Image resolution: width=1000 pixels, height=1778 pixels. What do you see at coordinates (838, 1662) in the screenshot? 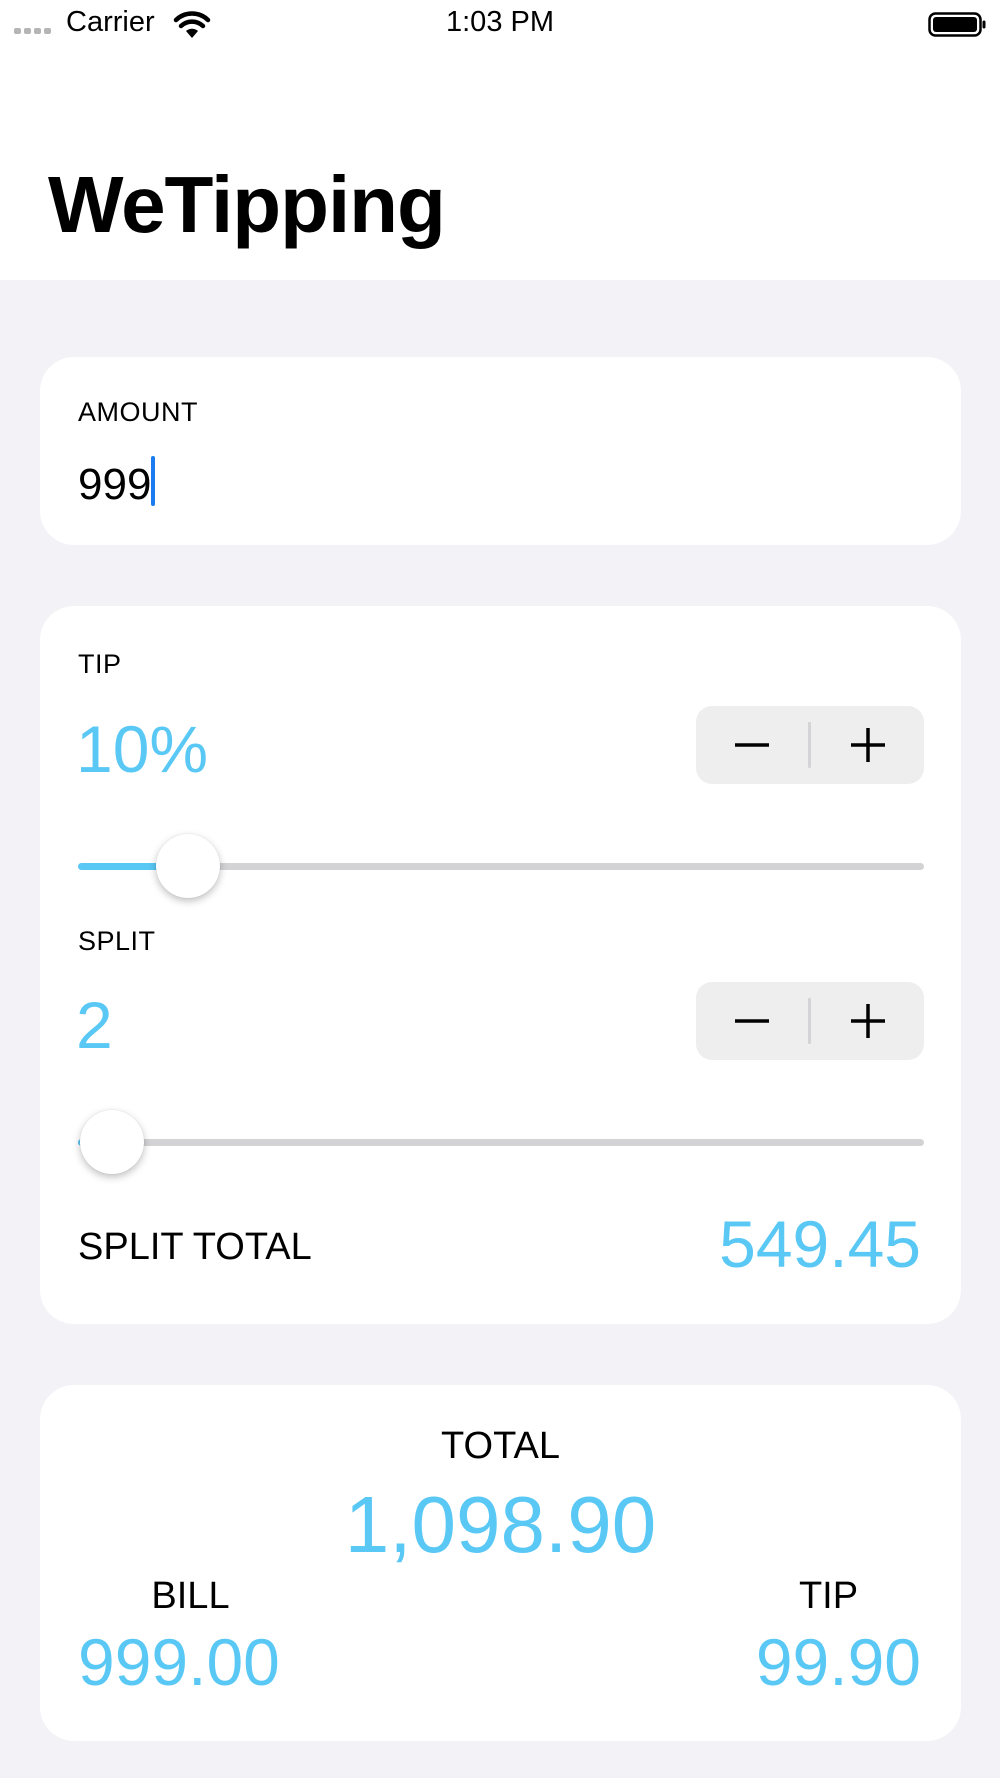
I see `tip-amount-value: 99.90` at bounding box center [838, 1662].